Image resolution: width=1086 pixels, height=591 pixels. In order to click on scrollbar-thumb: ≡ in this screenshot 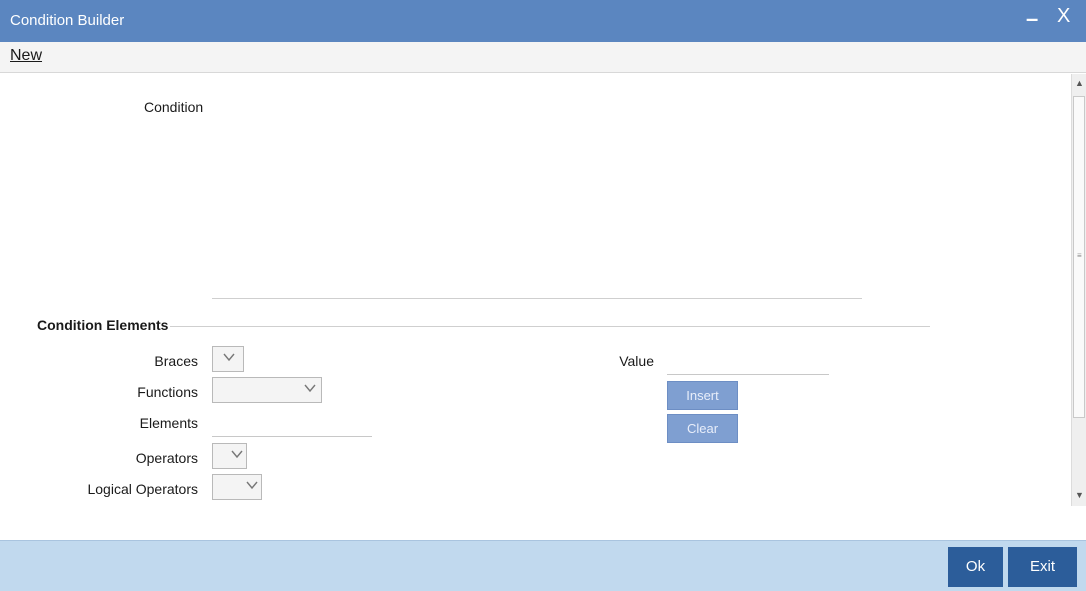, I will do `click(1079, 257)`.